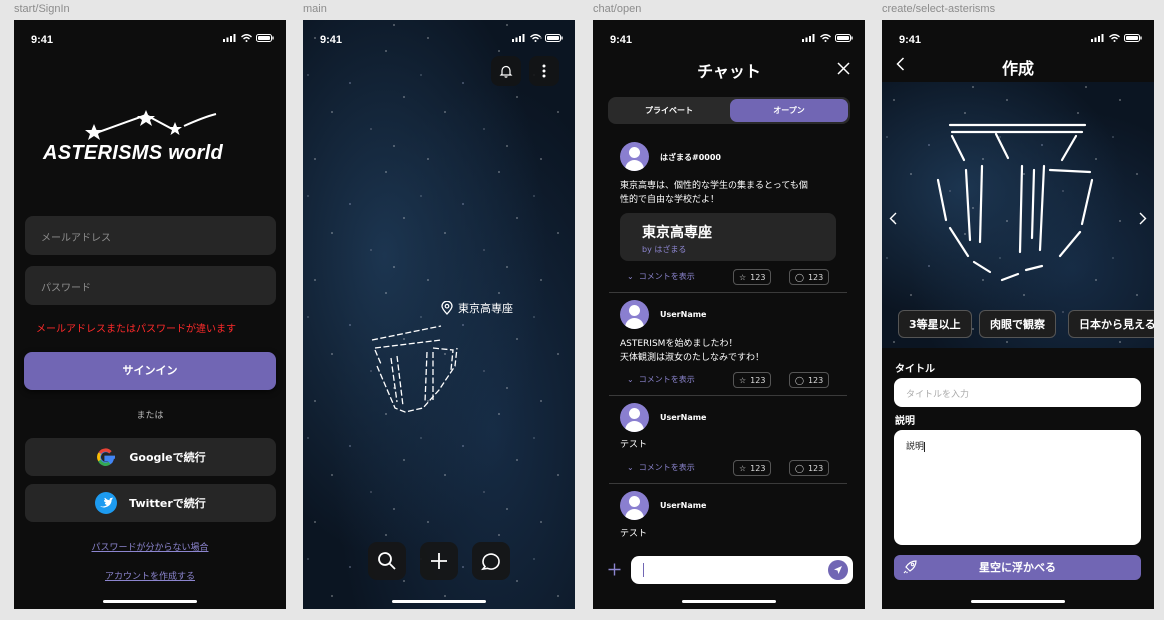  What do you see at coordinates (617, 9) in the screenshot?
I see `frame-label-chat: chat/open` at bounding box center [617, 9].